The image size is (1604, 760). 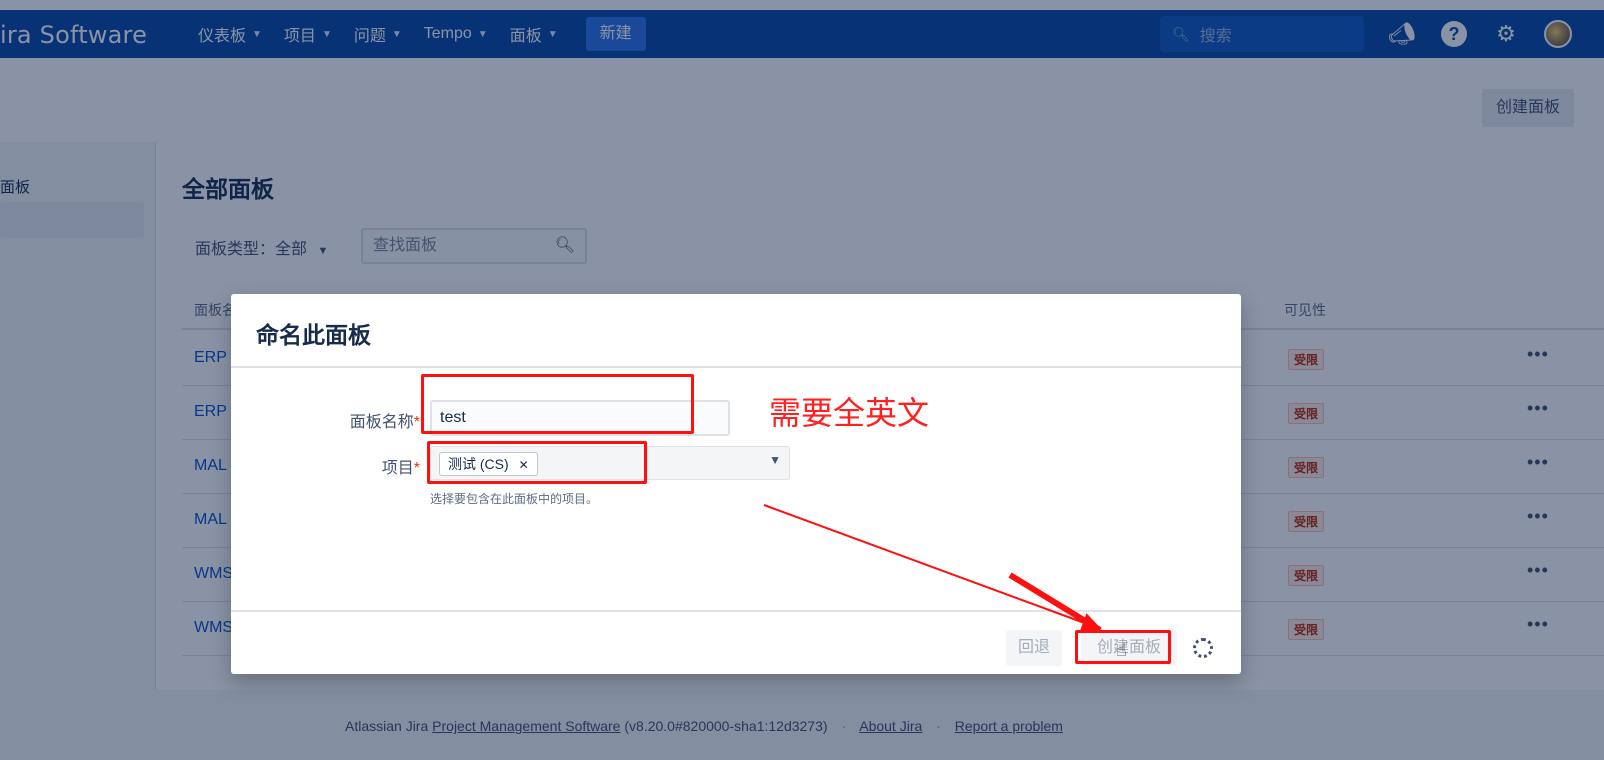 What do you see at coordinates (775, 460) in the screenshot?
I see `chevron-down-icon: ▼` at bounding box center [775, 460].